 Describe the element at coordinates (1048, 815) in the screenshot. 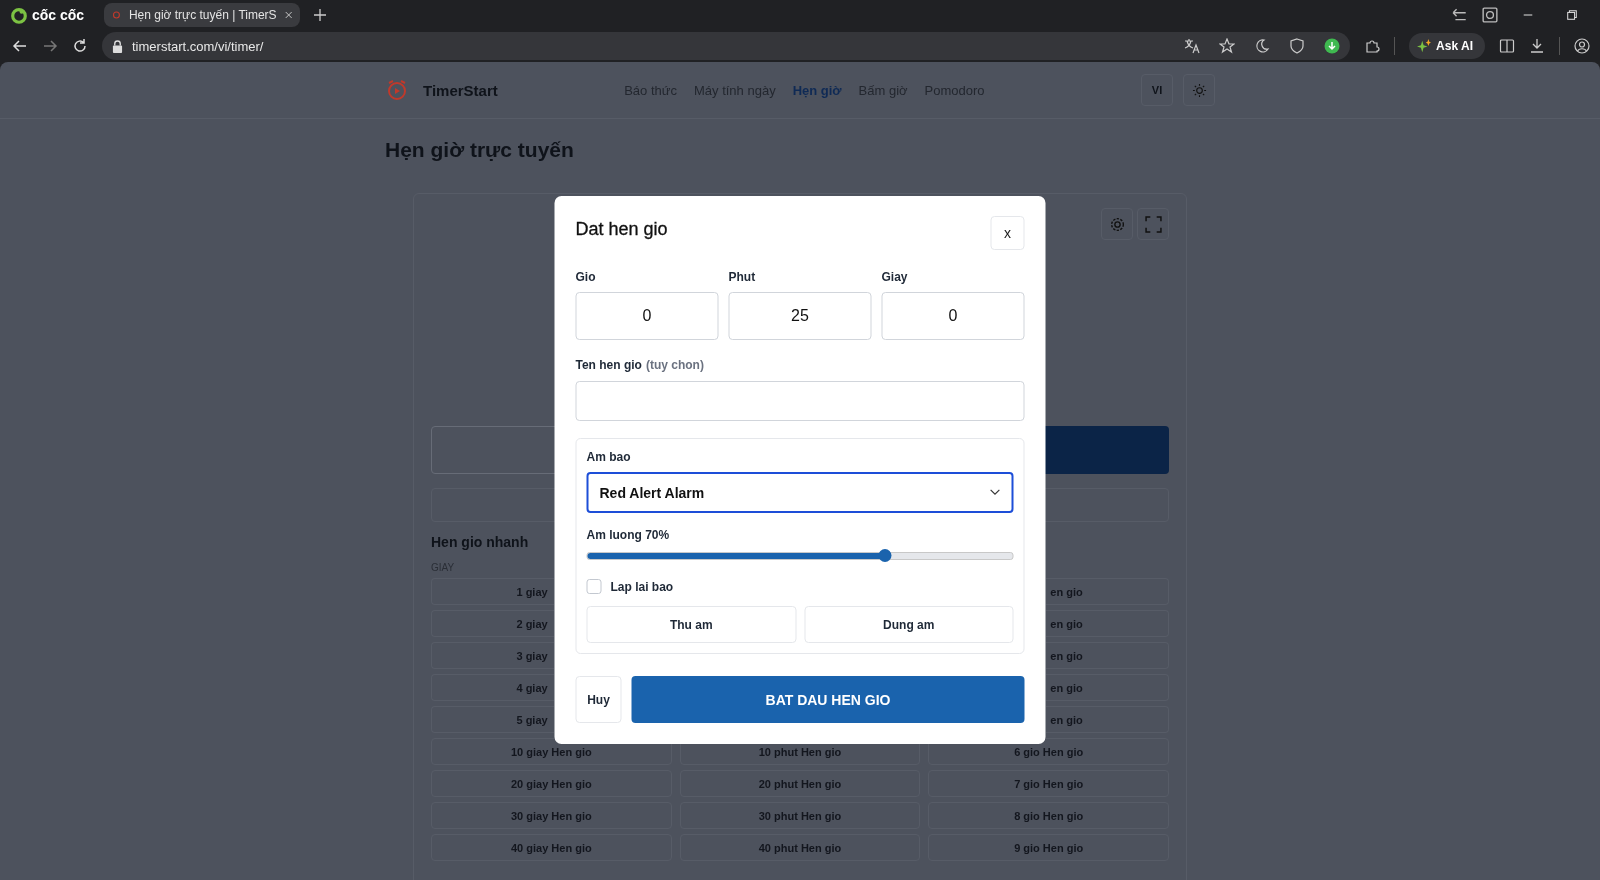

I see `quick-timer-button: 8 gio Hen gio` at that location.